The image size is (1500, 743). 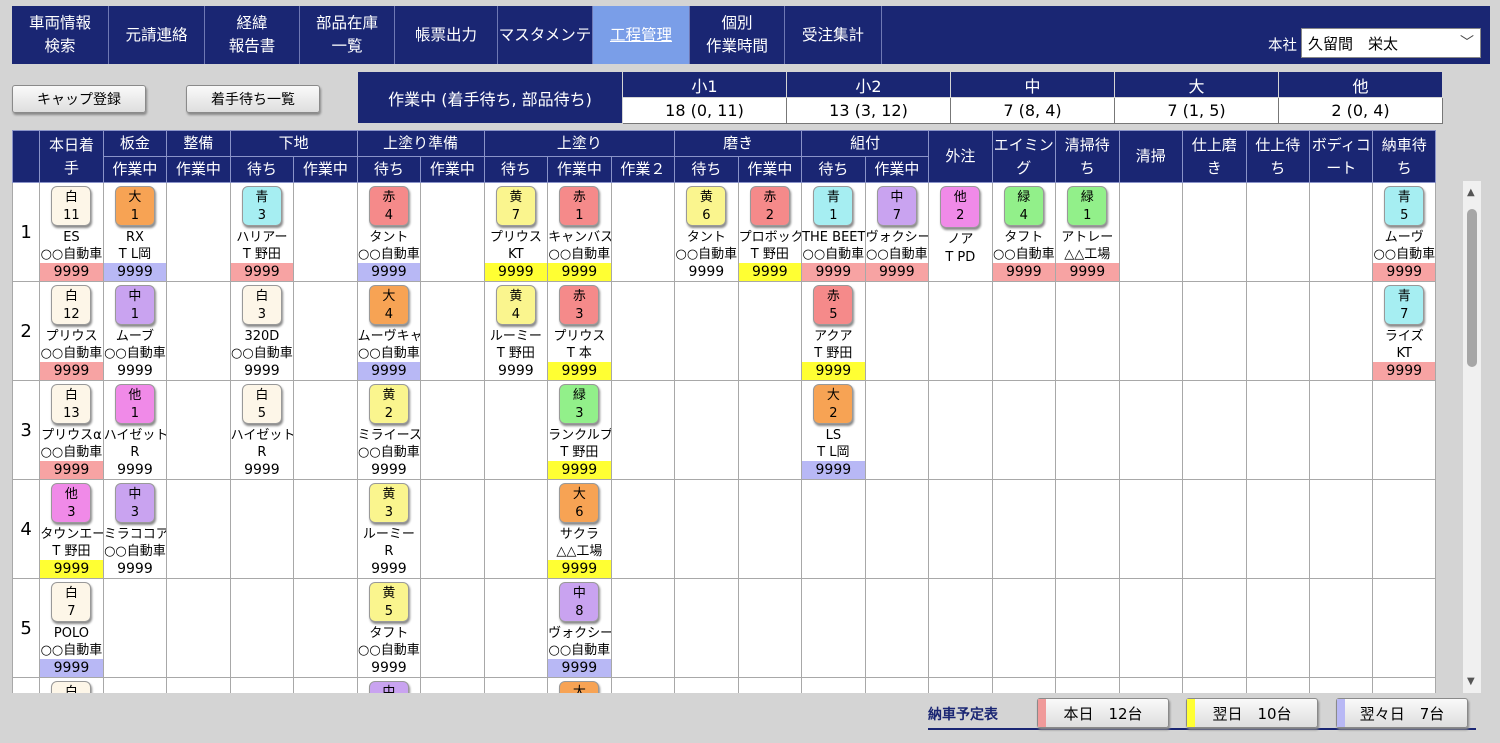 I want to click on size-color-tile: 青3, so click(x=261, y=206).